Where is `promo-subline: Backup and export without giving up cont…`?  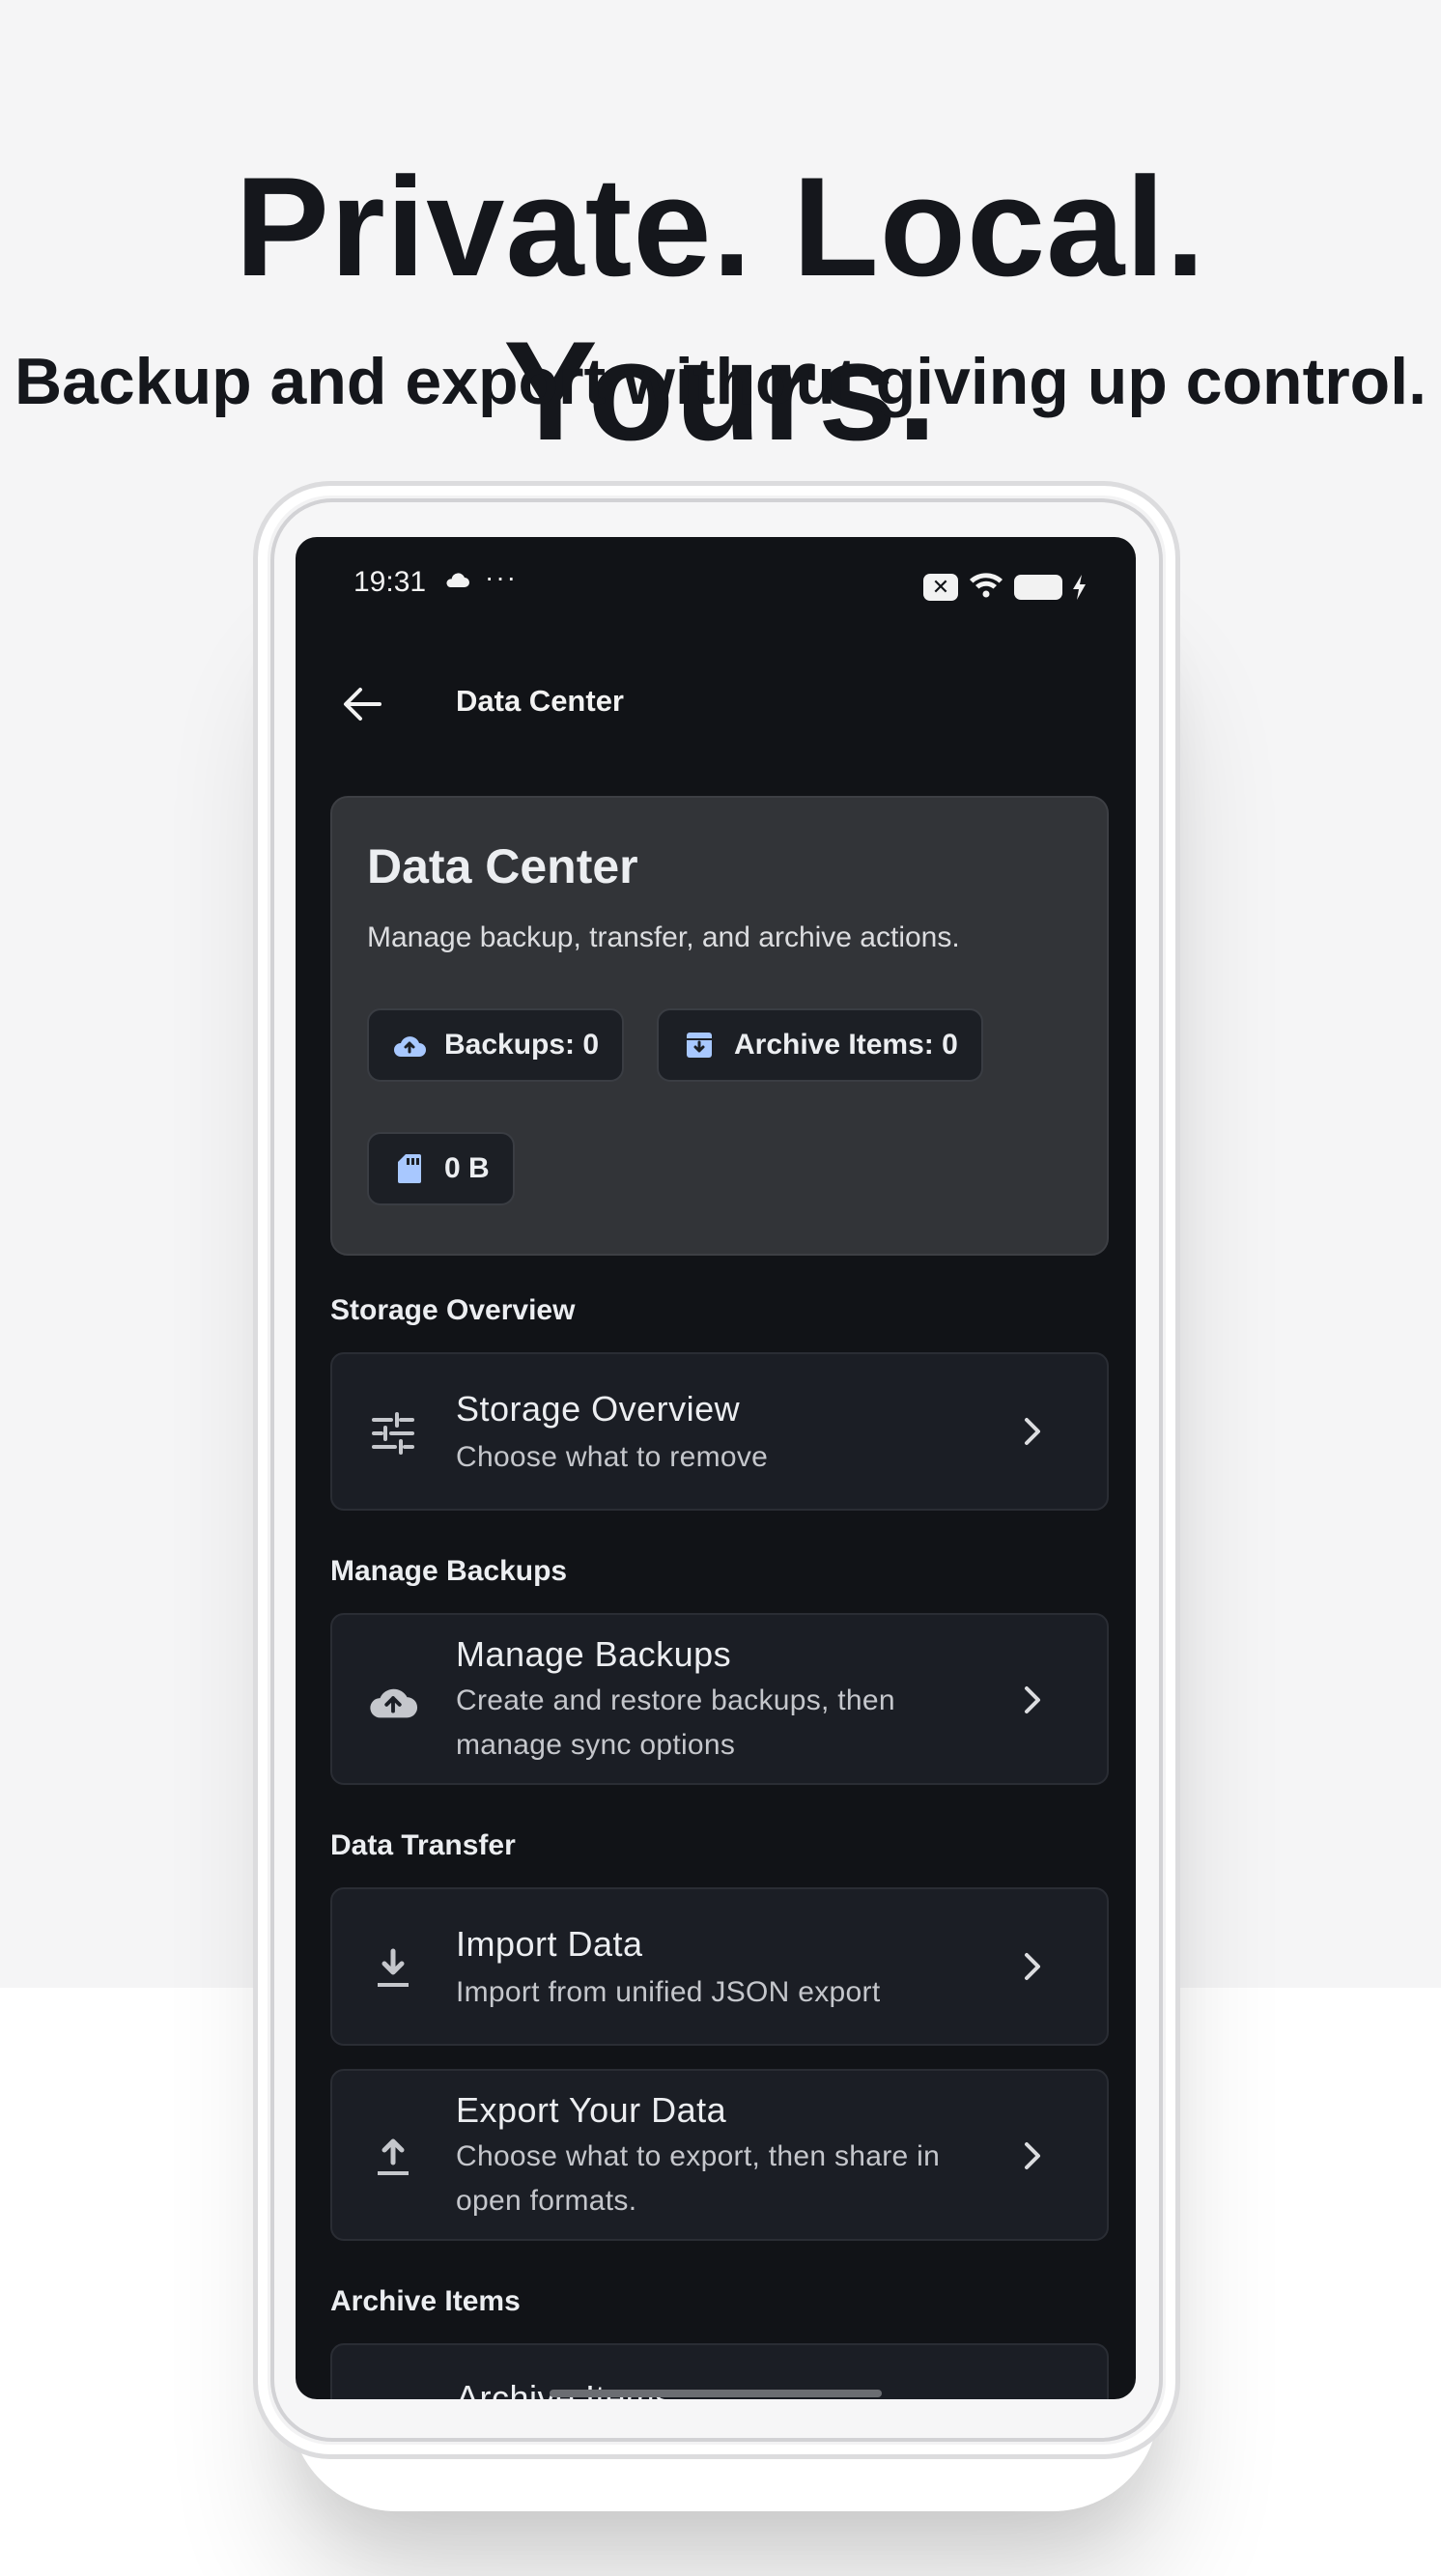 promo-subline: Backup and export without giving up cont… is located at coordinates (720, 381).